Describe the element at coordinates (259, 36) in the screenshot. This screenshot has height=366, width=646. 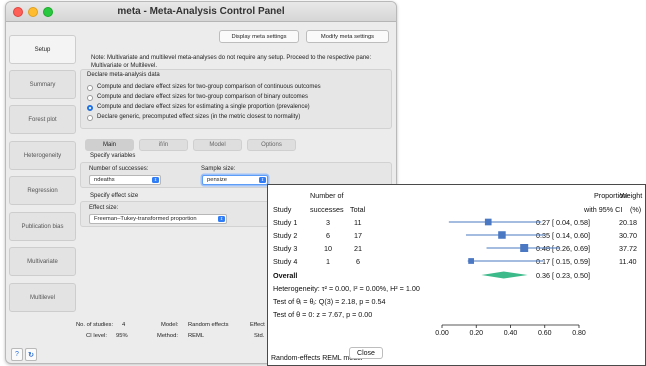
I see `display-meta-settings-button: Display meta settings` at that location.